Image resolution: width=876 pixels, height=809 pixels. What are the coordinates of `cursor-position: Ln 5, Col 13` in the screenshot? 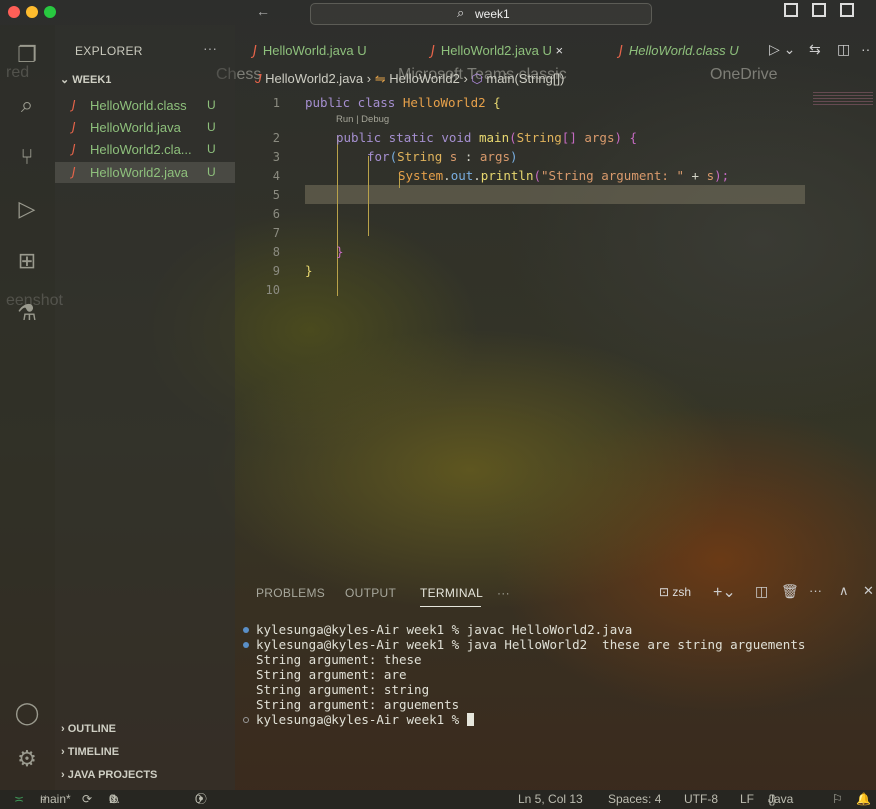 It's located at (550, 799).